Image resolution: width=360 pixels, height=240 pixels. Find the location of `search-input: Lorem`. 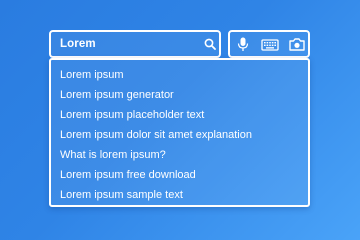

search-input: Lorem is located at coordinates (78, 44).